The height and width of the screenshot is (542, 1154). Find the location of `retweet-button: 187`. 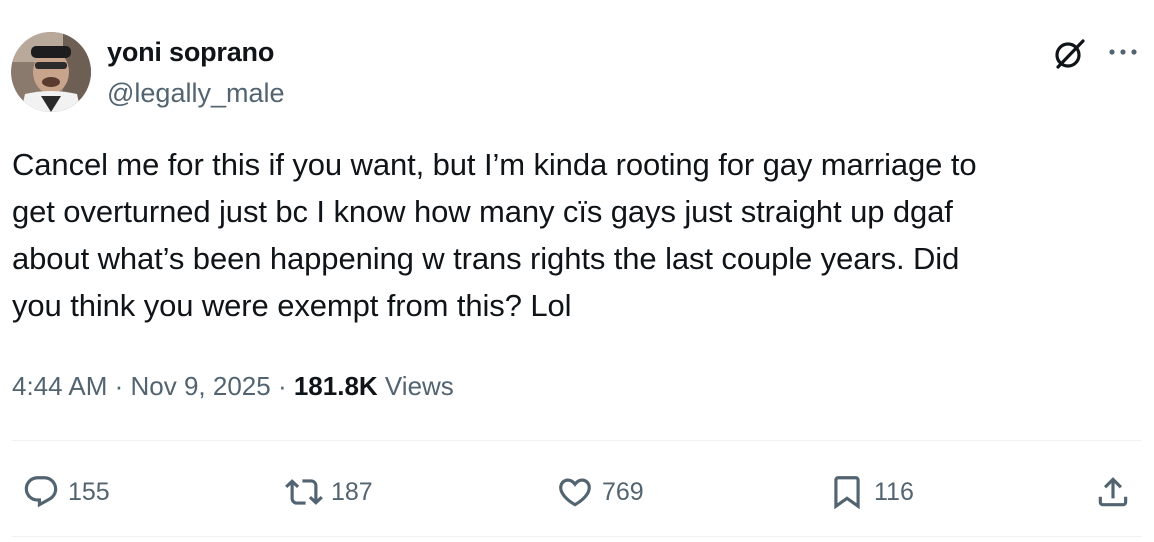

retweet-button: 187 is located at coordinates (329, 492).